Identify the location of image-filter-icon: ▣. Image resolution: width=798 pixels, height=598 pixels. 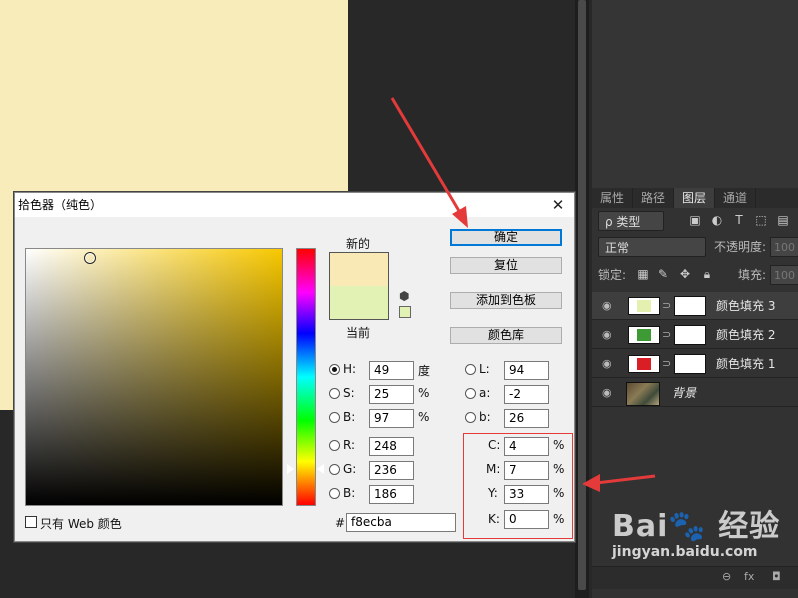
(695, 220).